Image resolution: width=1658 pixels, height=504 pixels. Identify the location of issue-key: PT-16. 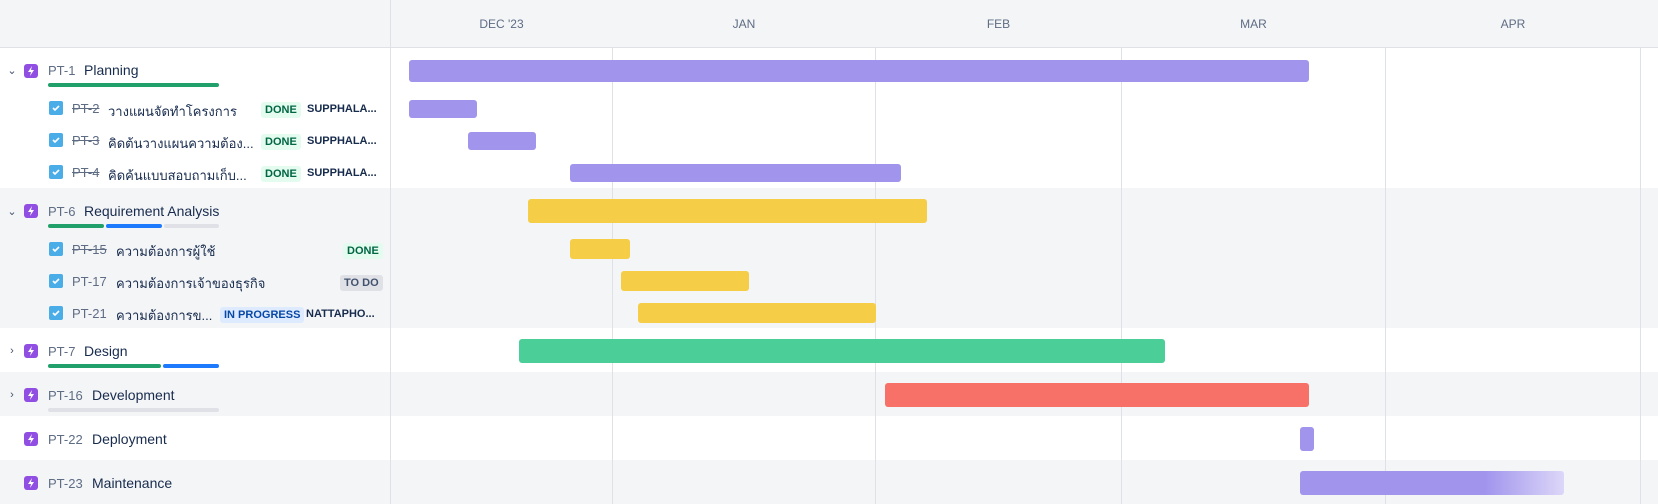
(65, 395).